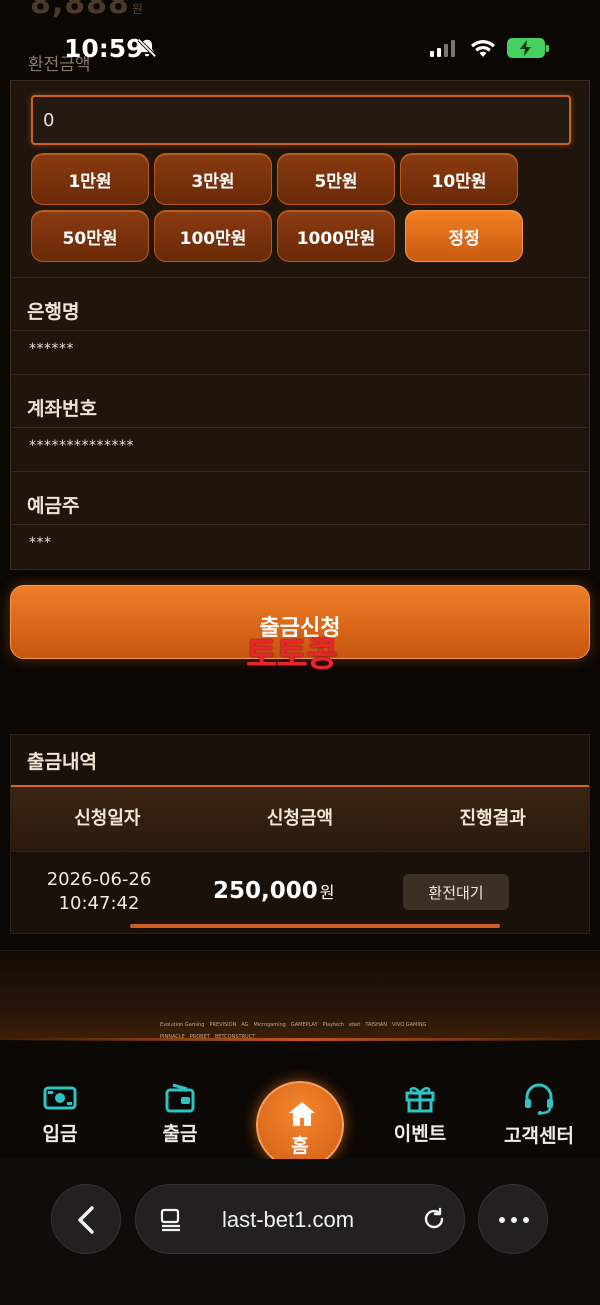 This screenshot has width=600, height=1305. Describe the element at coordinates (90, 179) in the screenshot. I see `chip-10k-button: 1만원` at that location.